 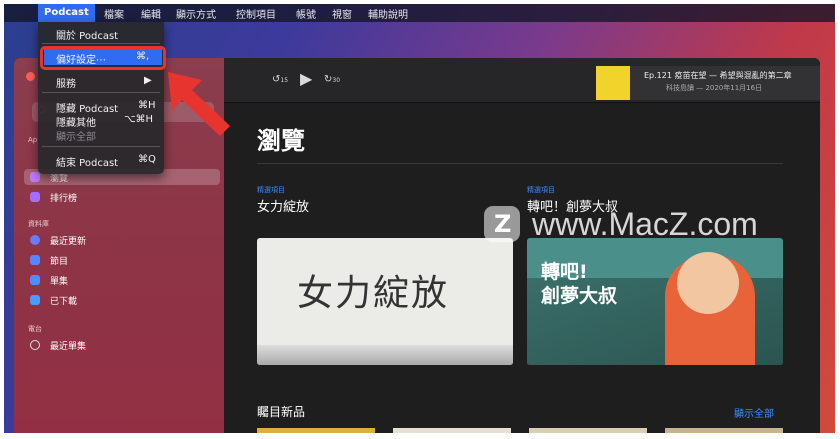 I want to click on menu-controls: 控制項目, so click(x=256, y=13).